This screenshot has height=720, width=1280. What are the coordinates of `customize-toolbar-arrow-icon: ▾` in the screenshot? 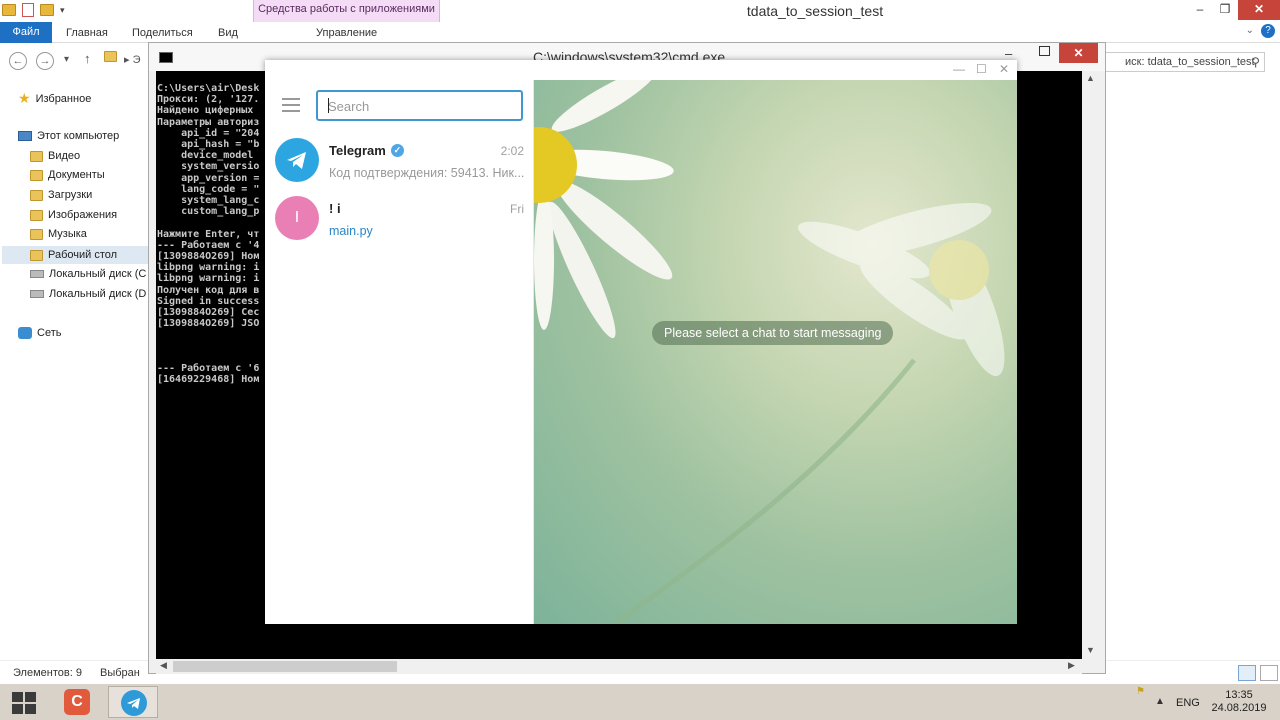 It's located at (62, 10).